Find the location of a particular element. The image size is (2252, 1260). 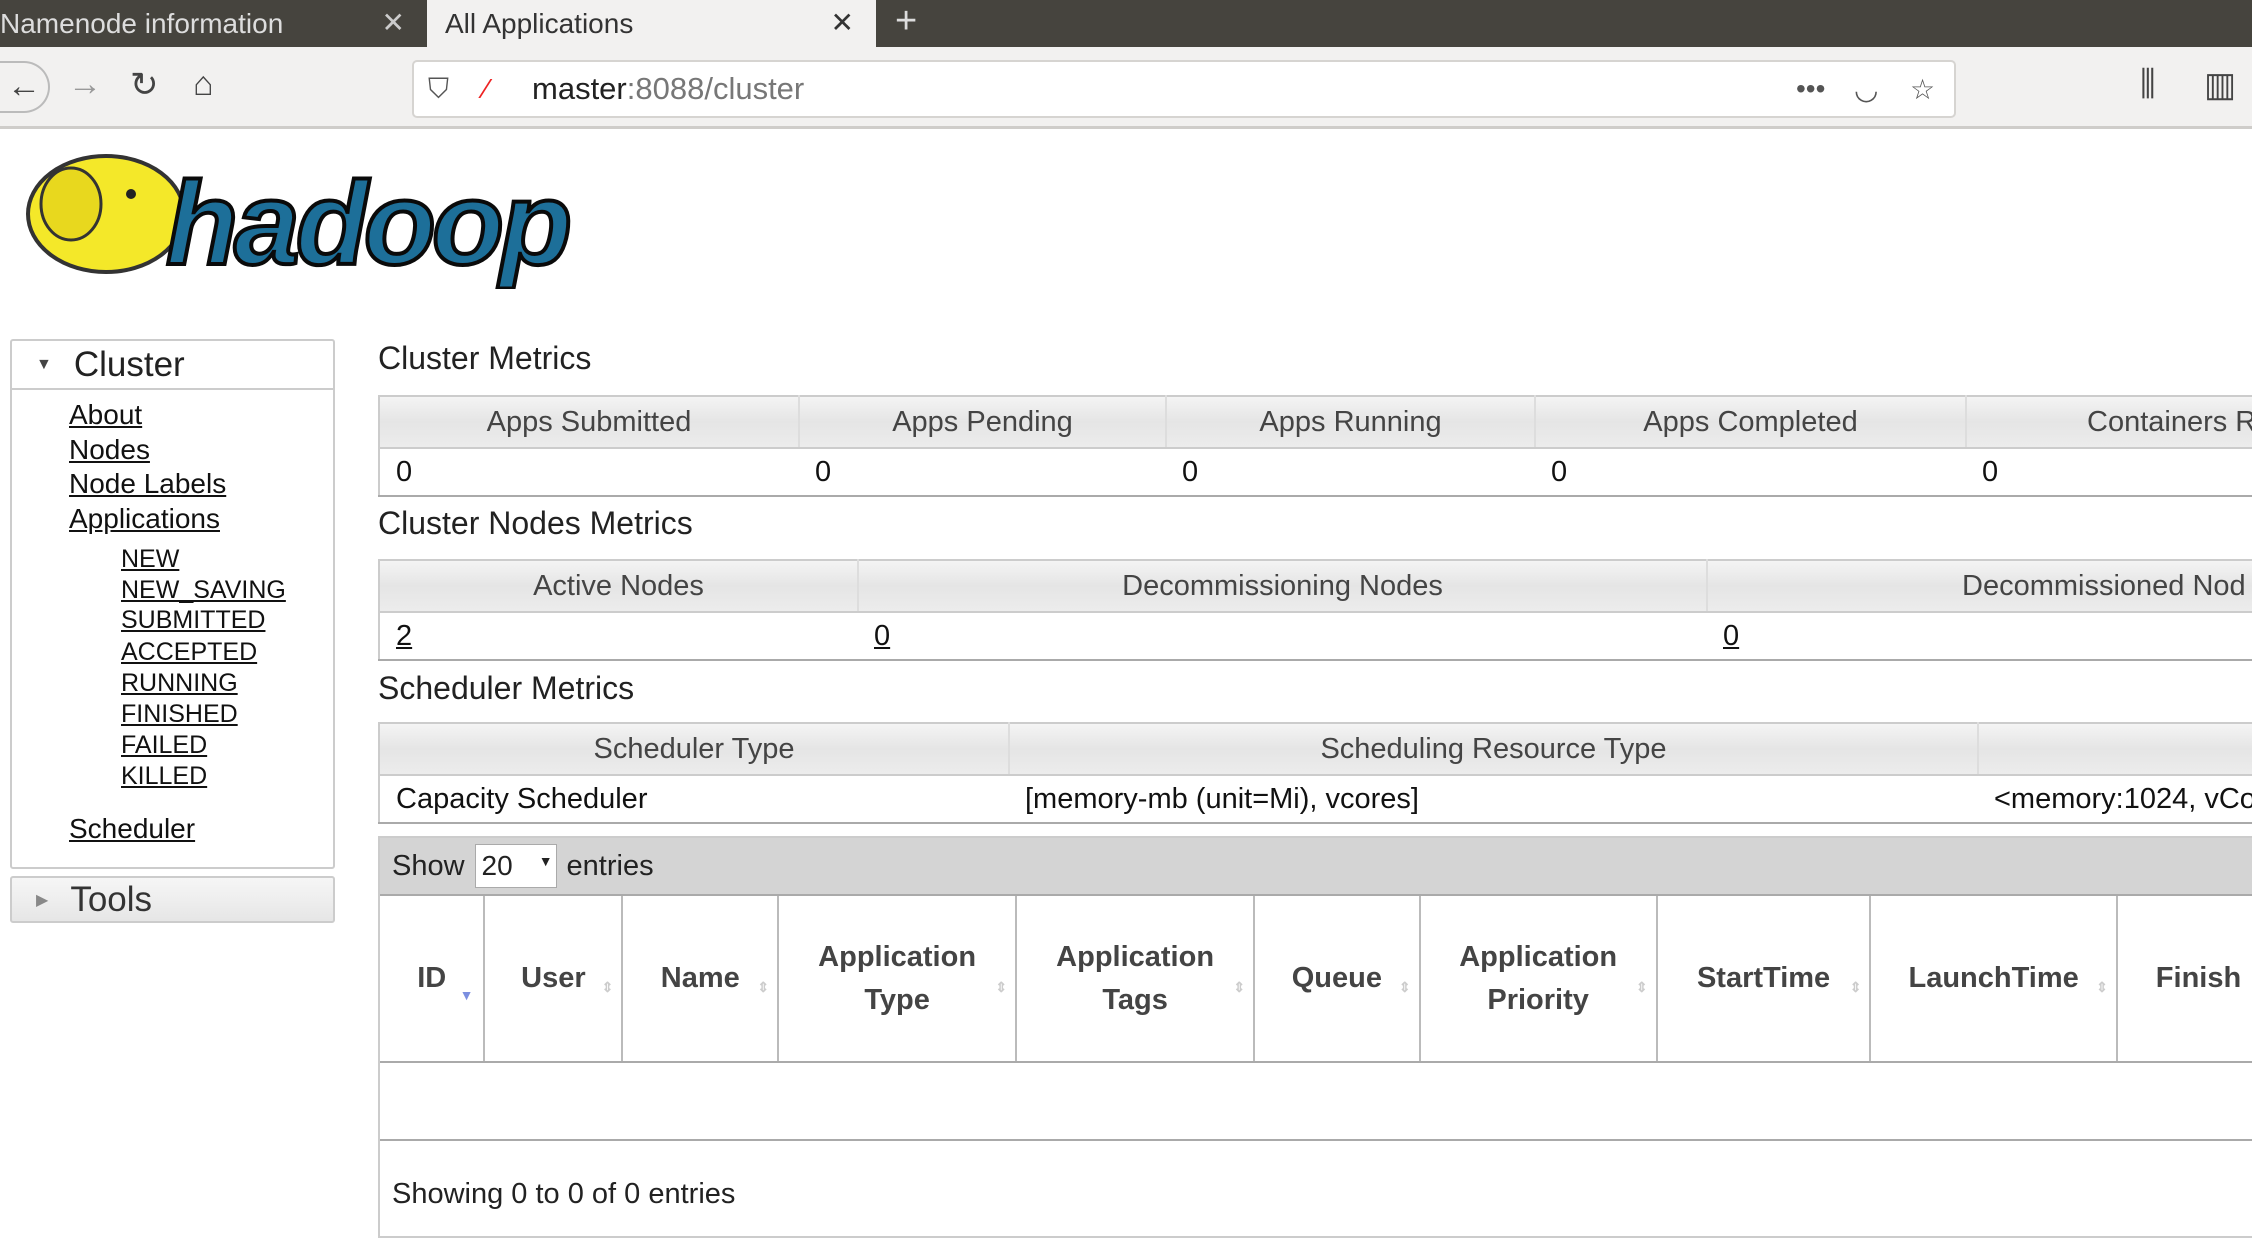

dropdown-arrow-icon: ▼ is located at coordinates (545, 861).